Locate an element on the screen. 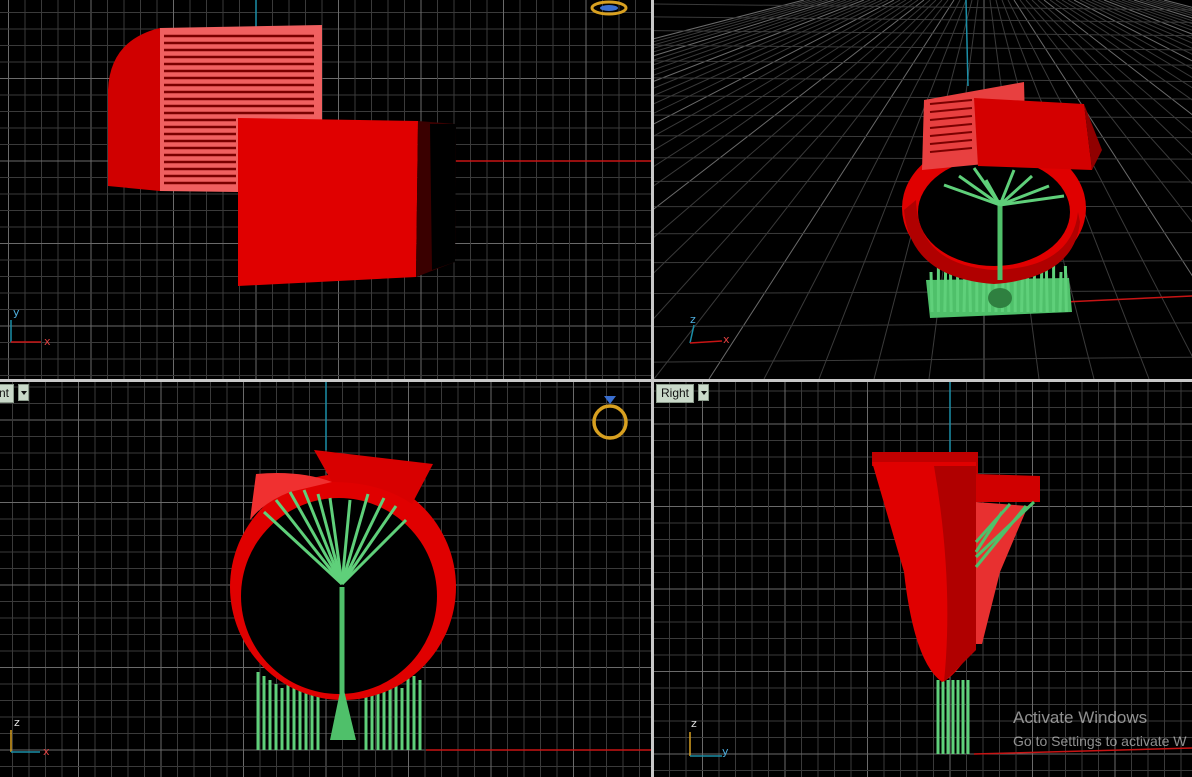 This screenshot has width=1192, height=777. viewport-divider-horizontal is located at coordinates (596, 380).